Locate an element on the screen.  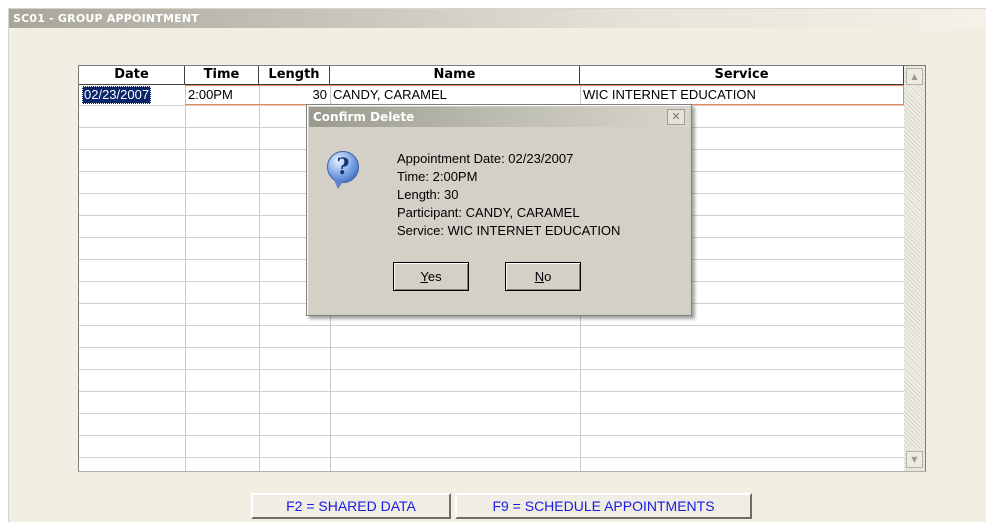
yes-label: es is located at coordinates (434, 276).